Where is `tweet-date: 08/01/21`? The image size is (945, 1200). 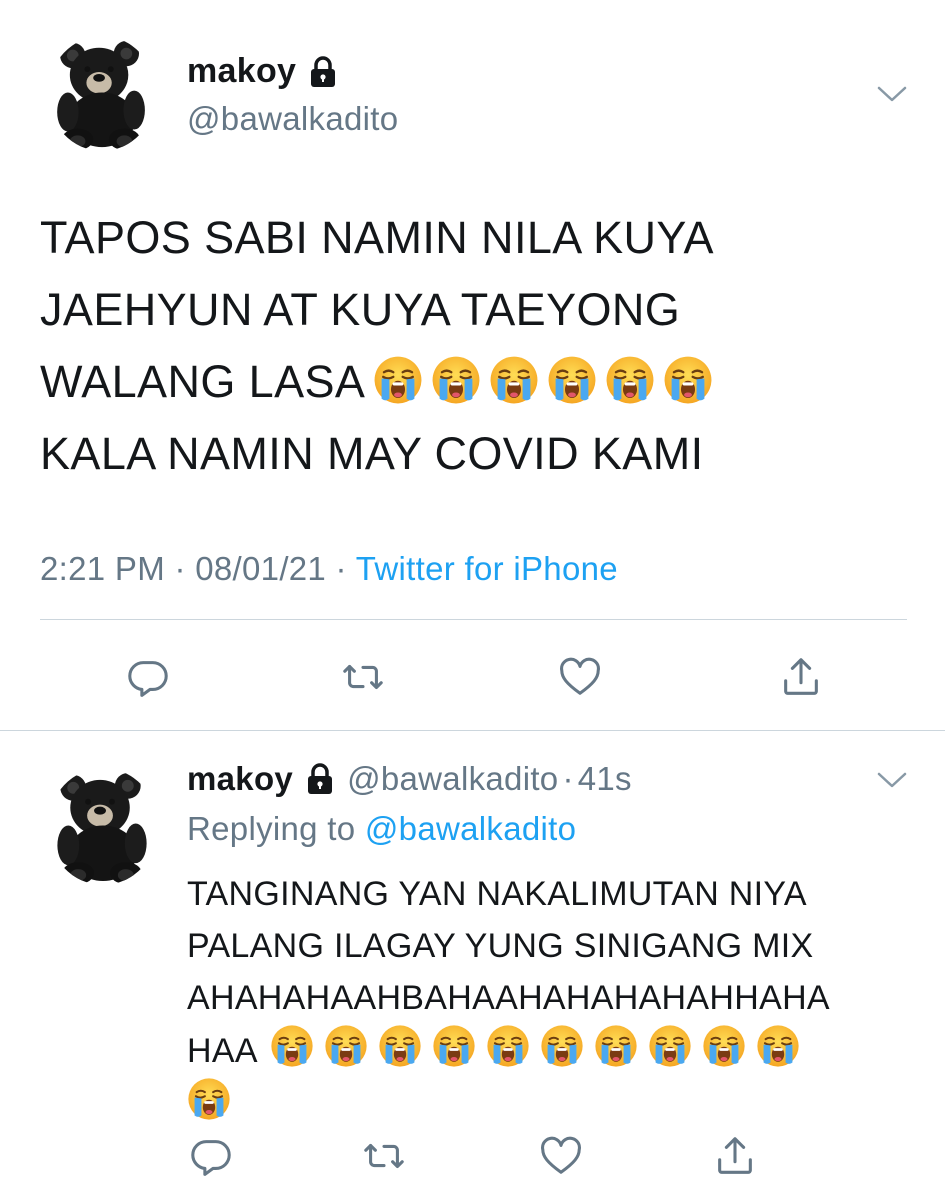 tweet-date: 08/01/21 is located at coordinates (260, 568).